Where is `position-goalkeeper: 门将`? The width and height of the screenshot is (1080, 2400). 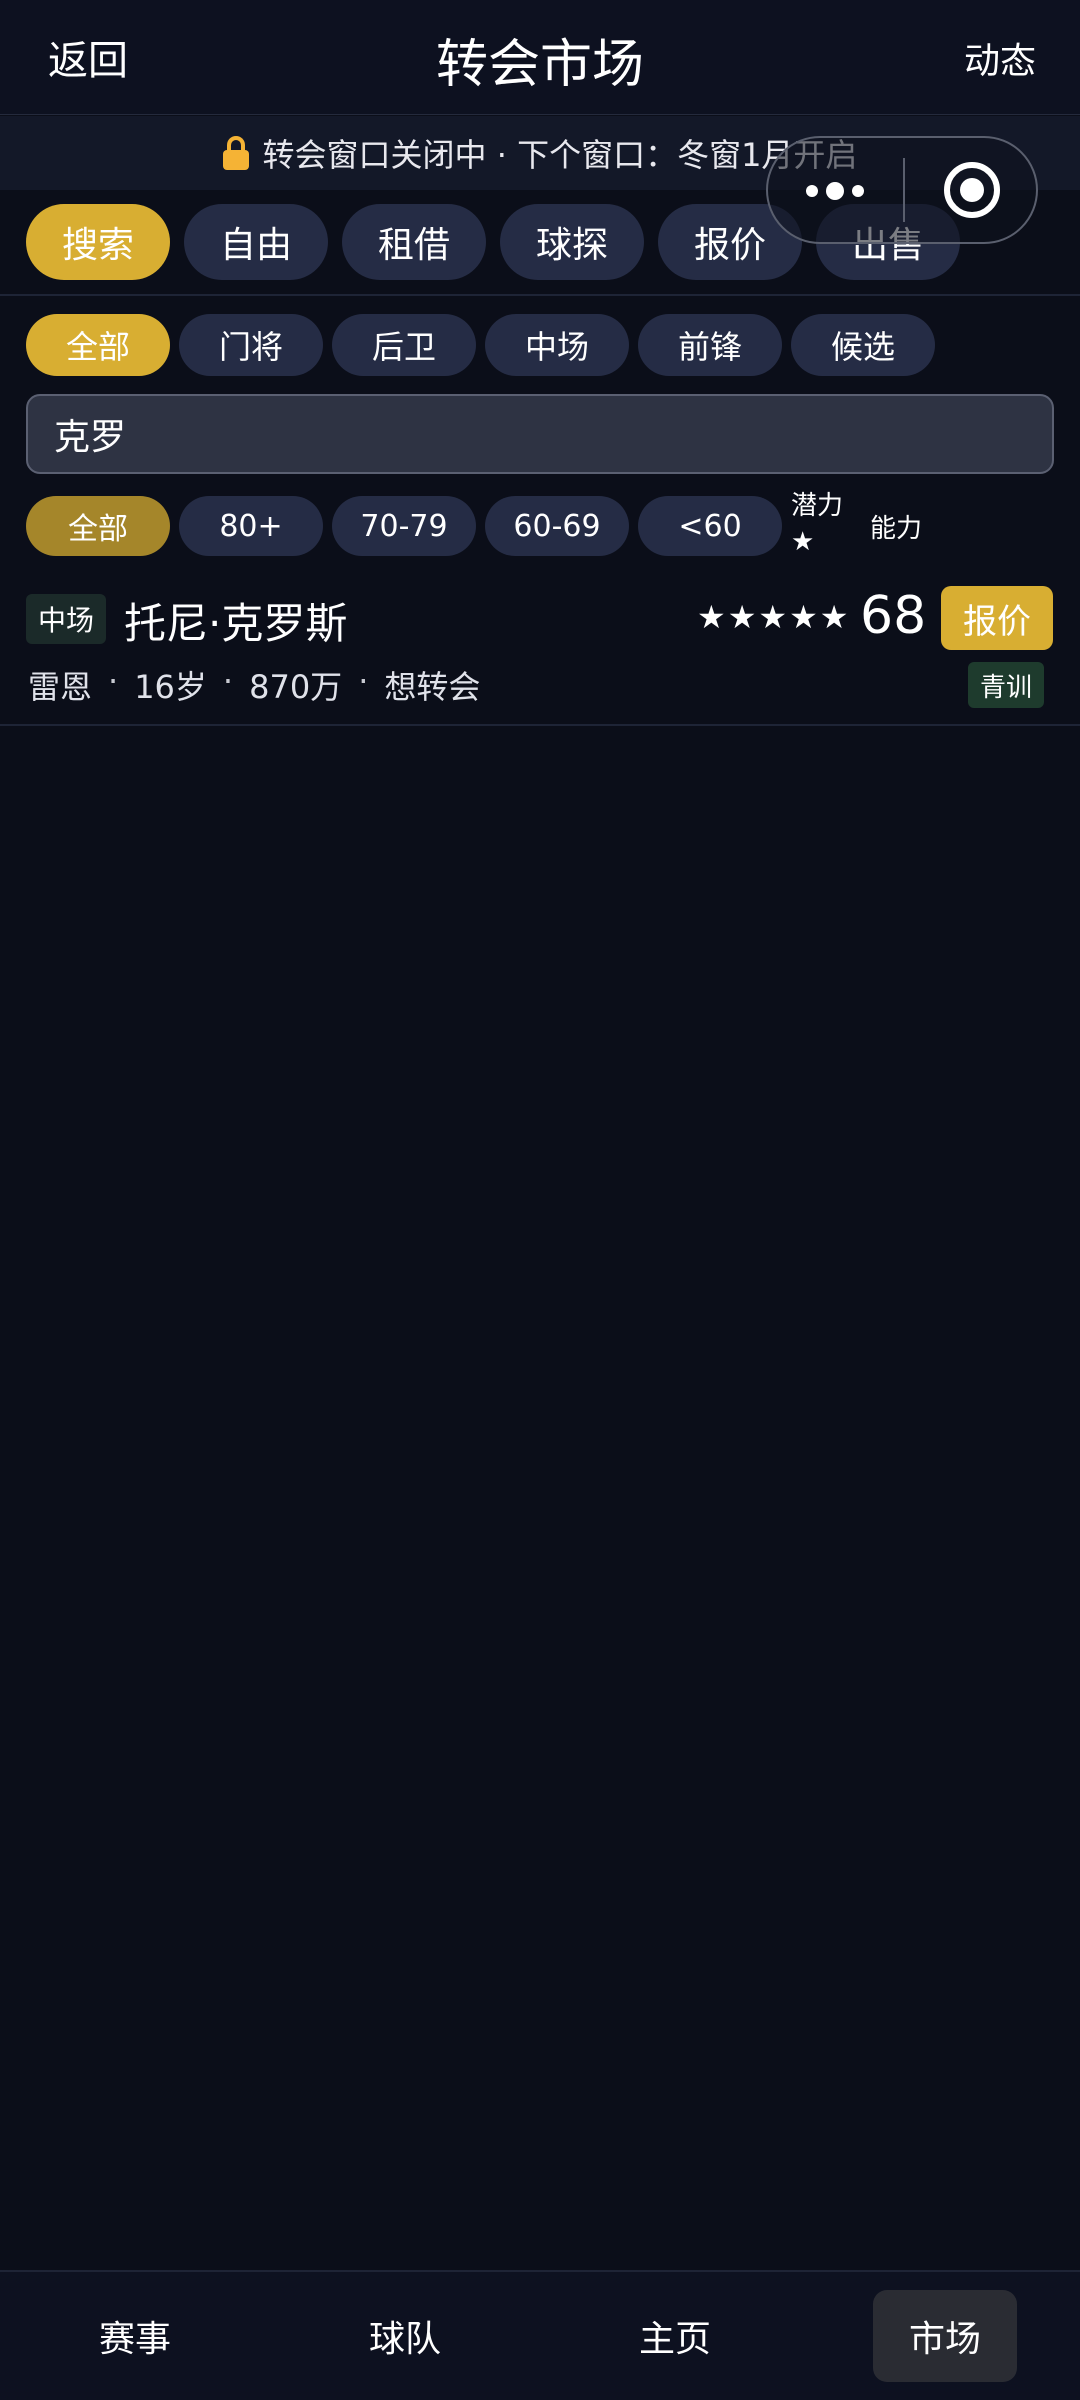 position-goalkeeper: 门将 is located at coordinates (251, 345).